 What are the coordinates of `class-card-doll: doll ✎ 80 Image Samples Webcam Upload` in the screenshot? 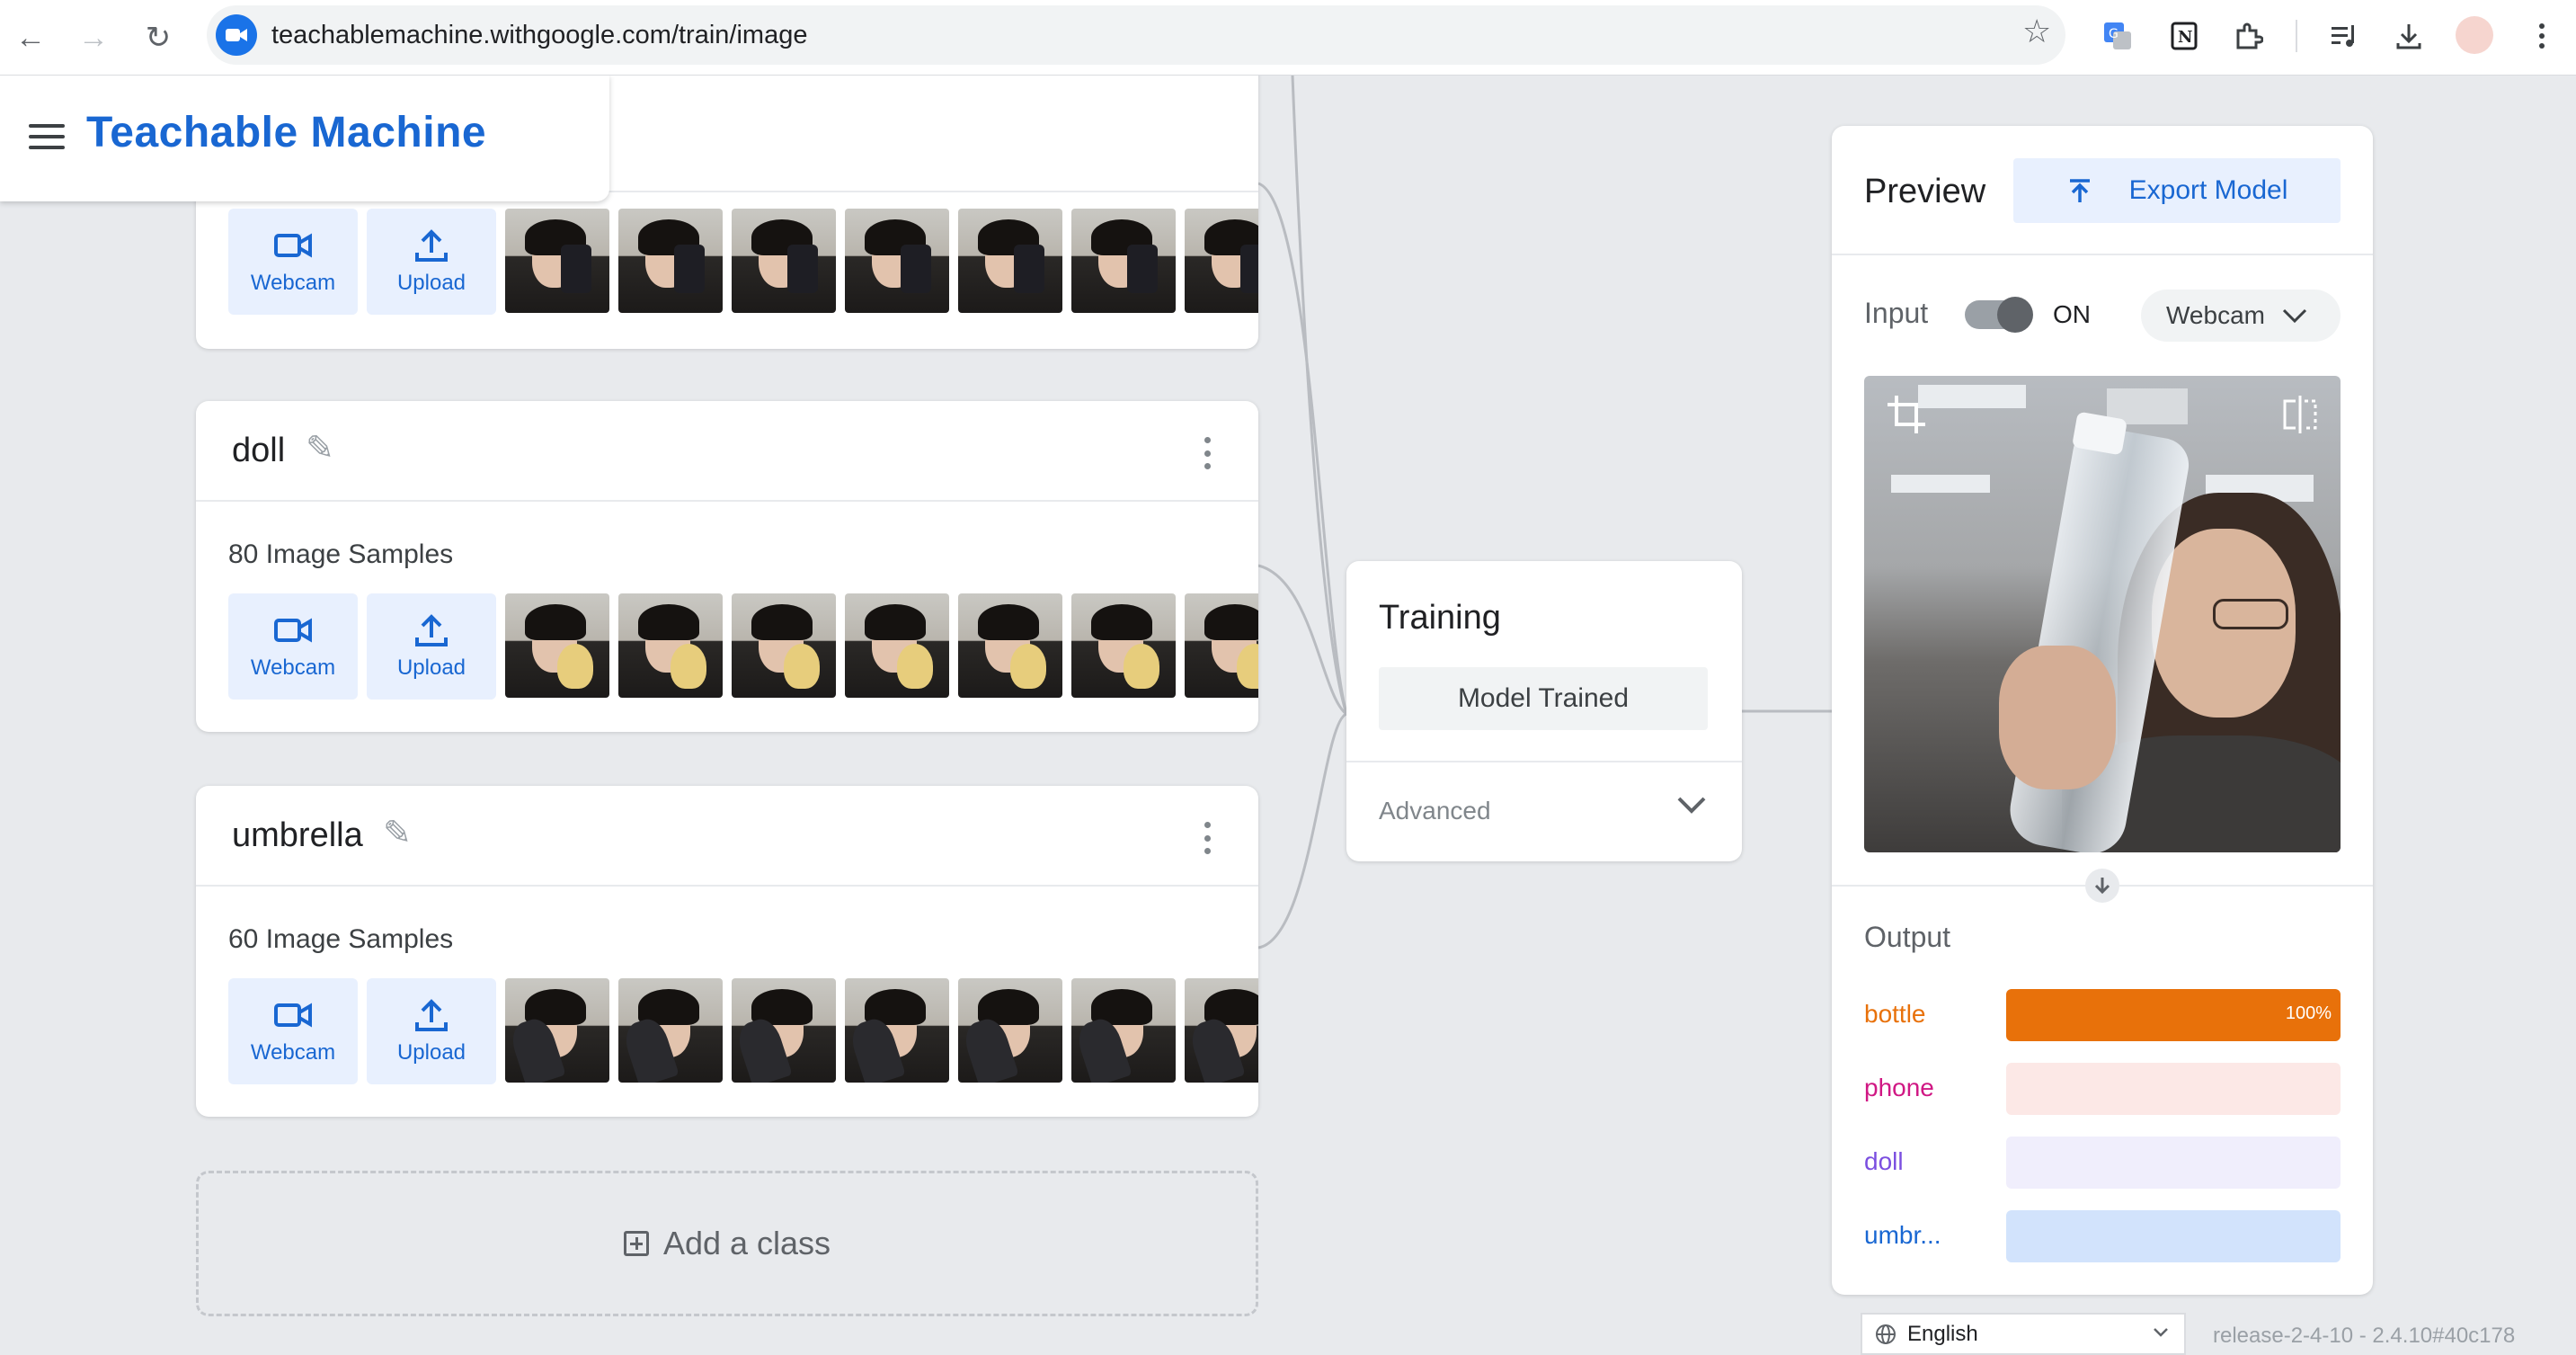 It's located at (727, 567).